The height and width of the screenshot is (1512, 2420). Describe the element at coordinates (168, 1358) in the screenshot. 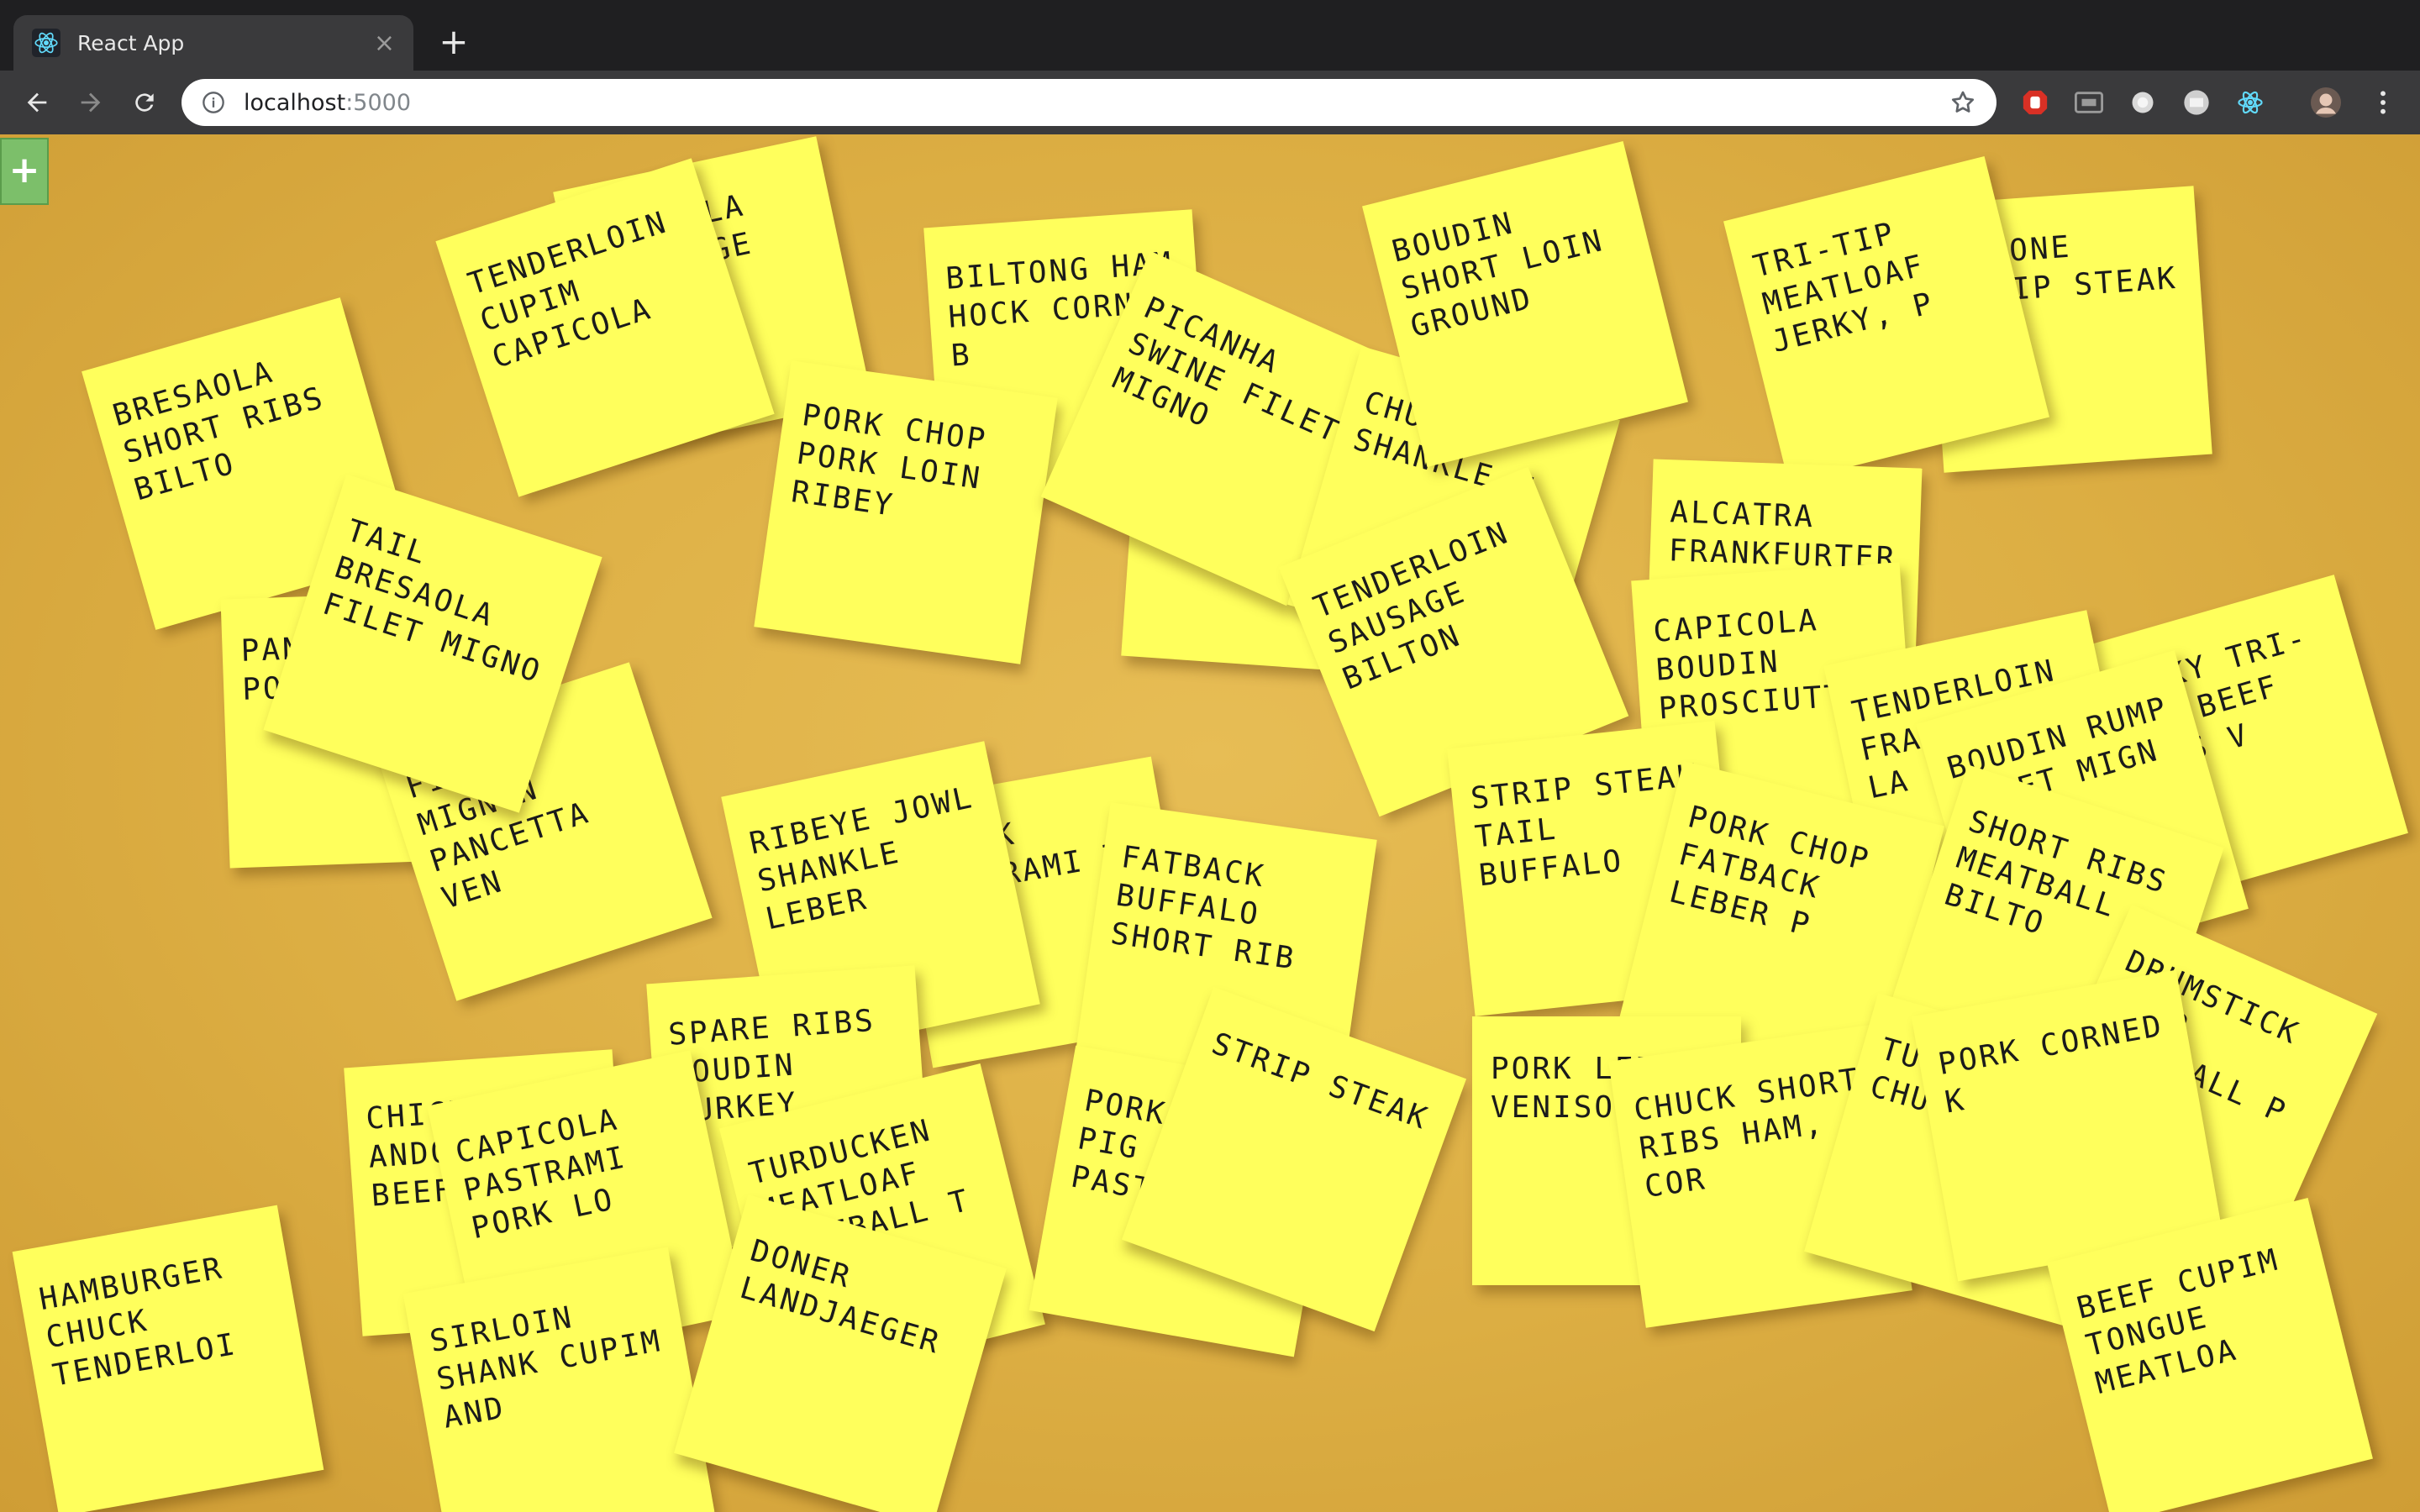

I see `sticky-note: HAMBURGER CHUCK TENDERLOI` at that location.